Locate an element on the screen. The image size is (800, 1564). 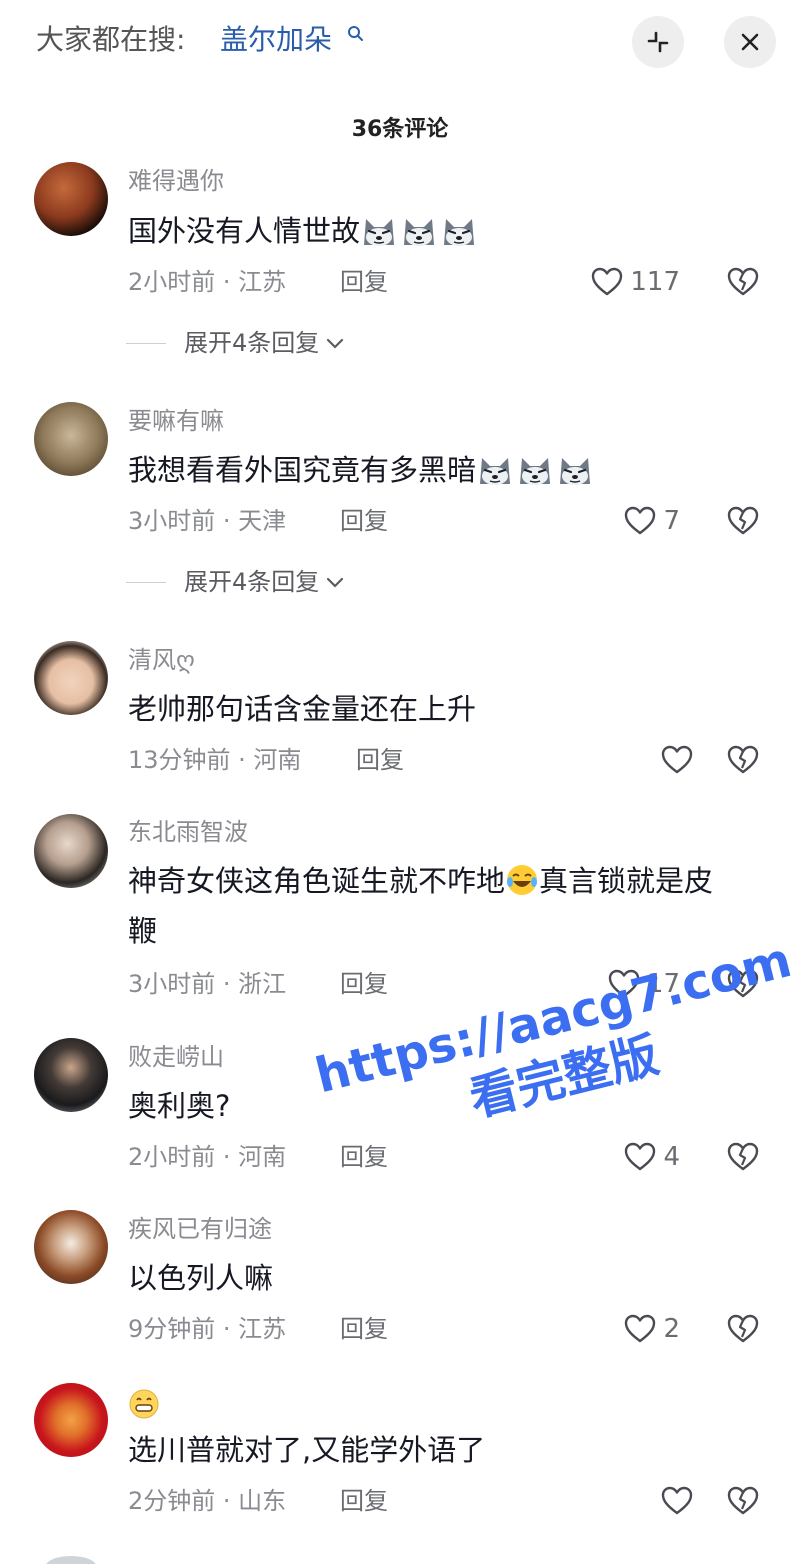
top-bar: 大家都在搜: 盖尔加朵 is located at coordinates (400, 42).